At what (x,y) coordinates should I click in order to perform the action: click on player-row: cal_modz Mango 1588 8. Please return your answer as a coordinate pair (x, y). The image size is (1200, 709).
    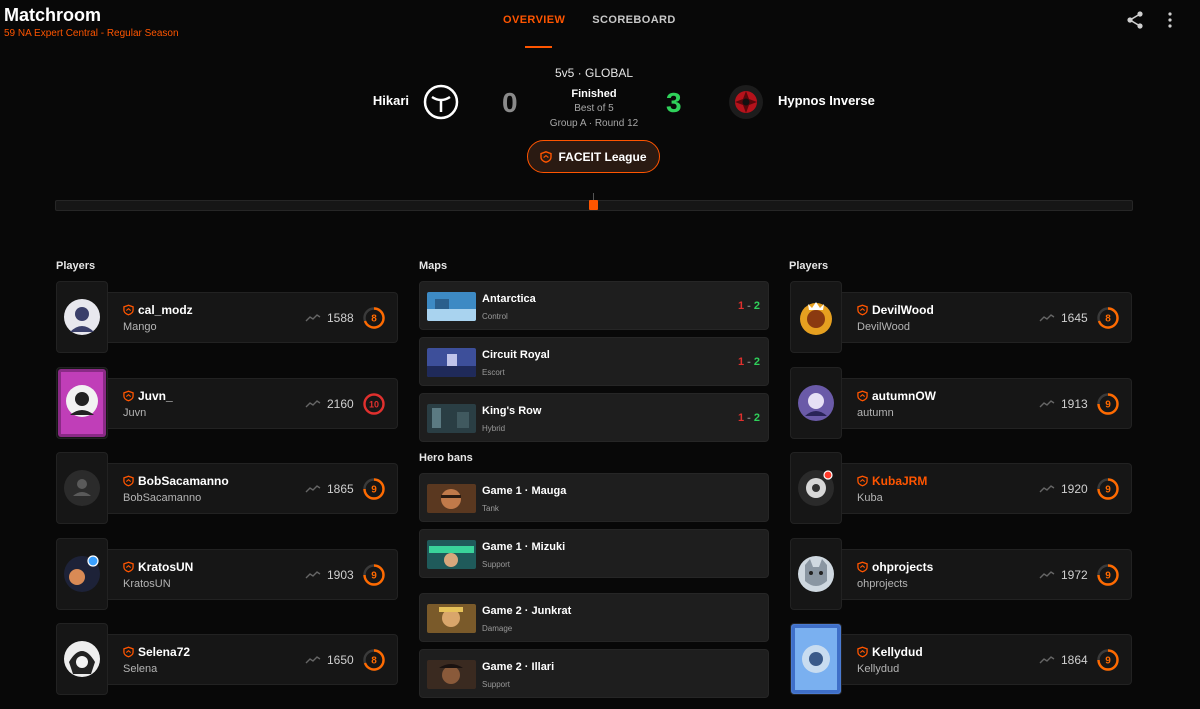
    Looking at the image, I should click on (227, 317).